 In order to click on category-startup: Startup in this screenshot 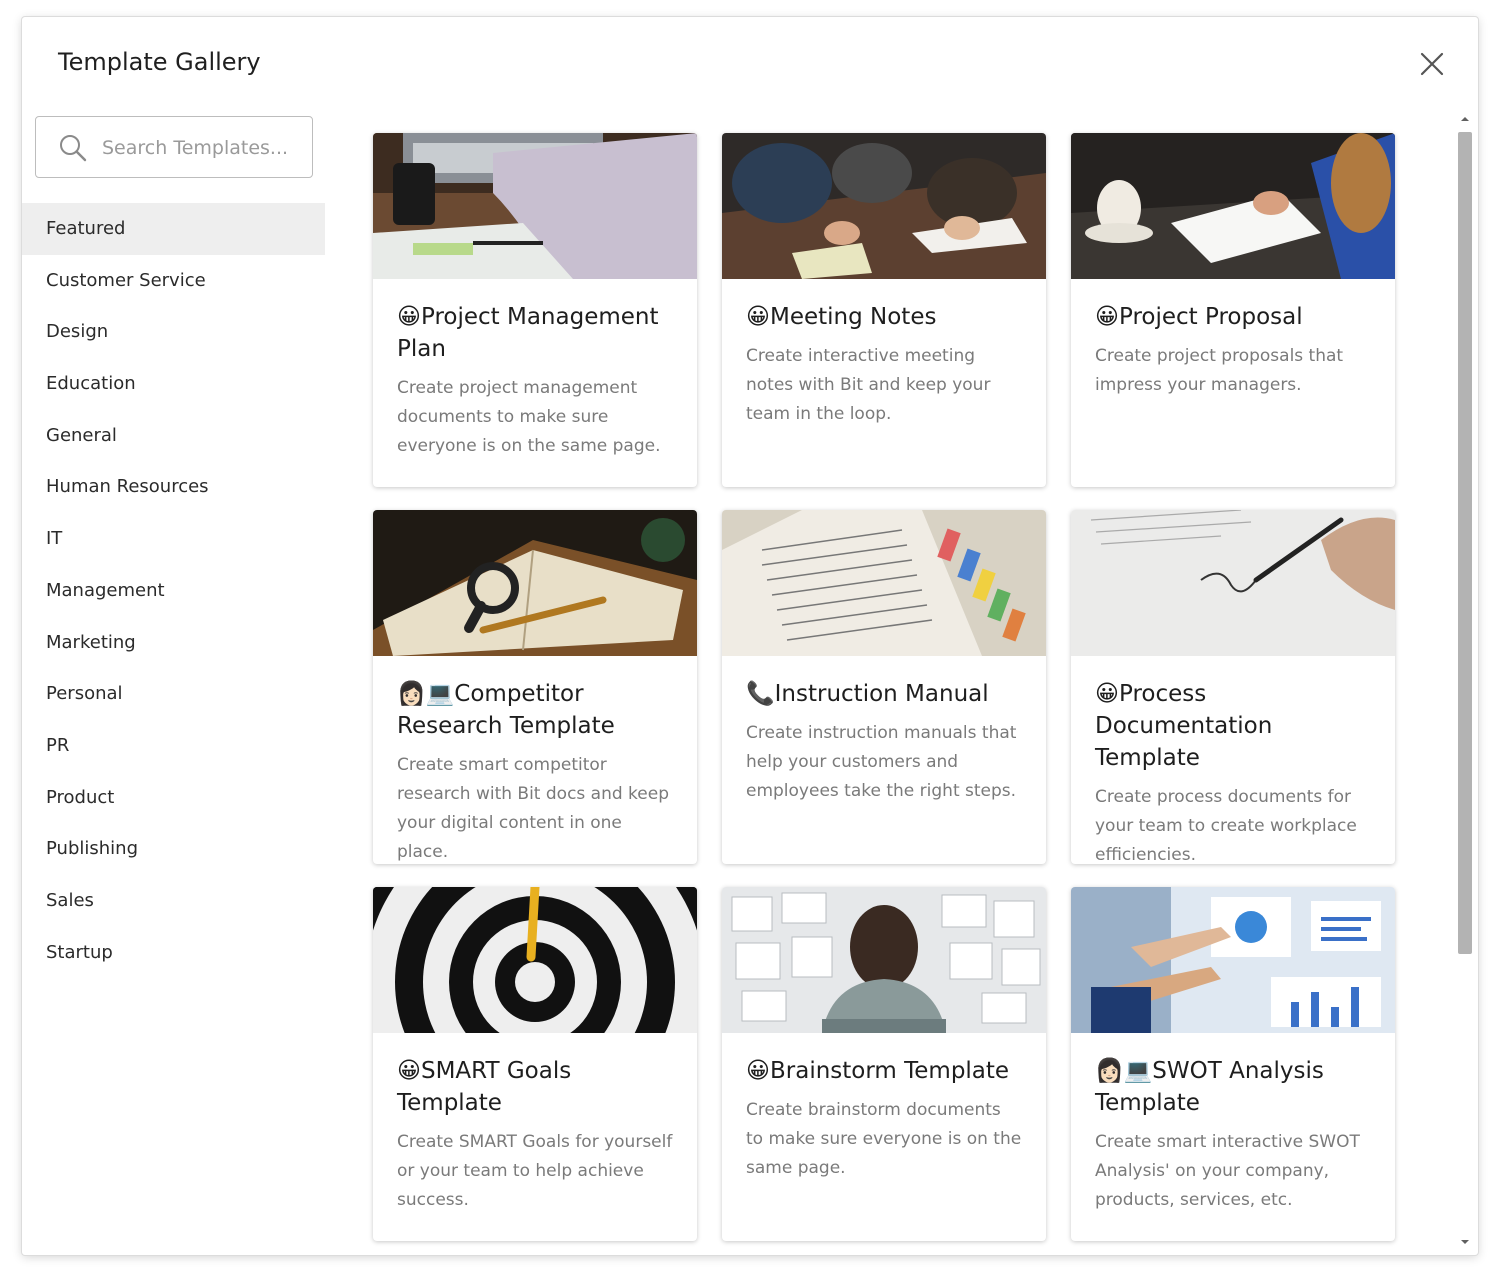, I will do `click(173, 953)`.